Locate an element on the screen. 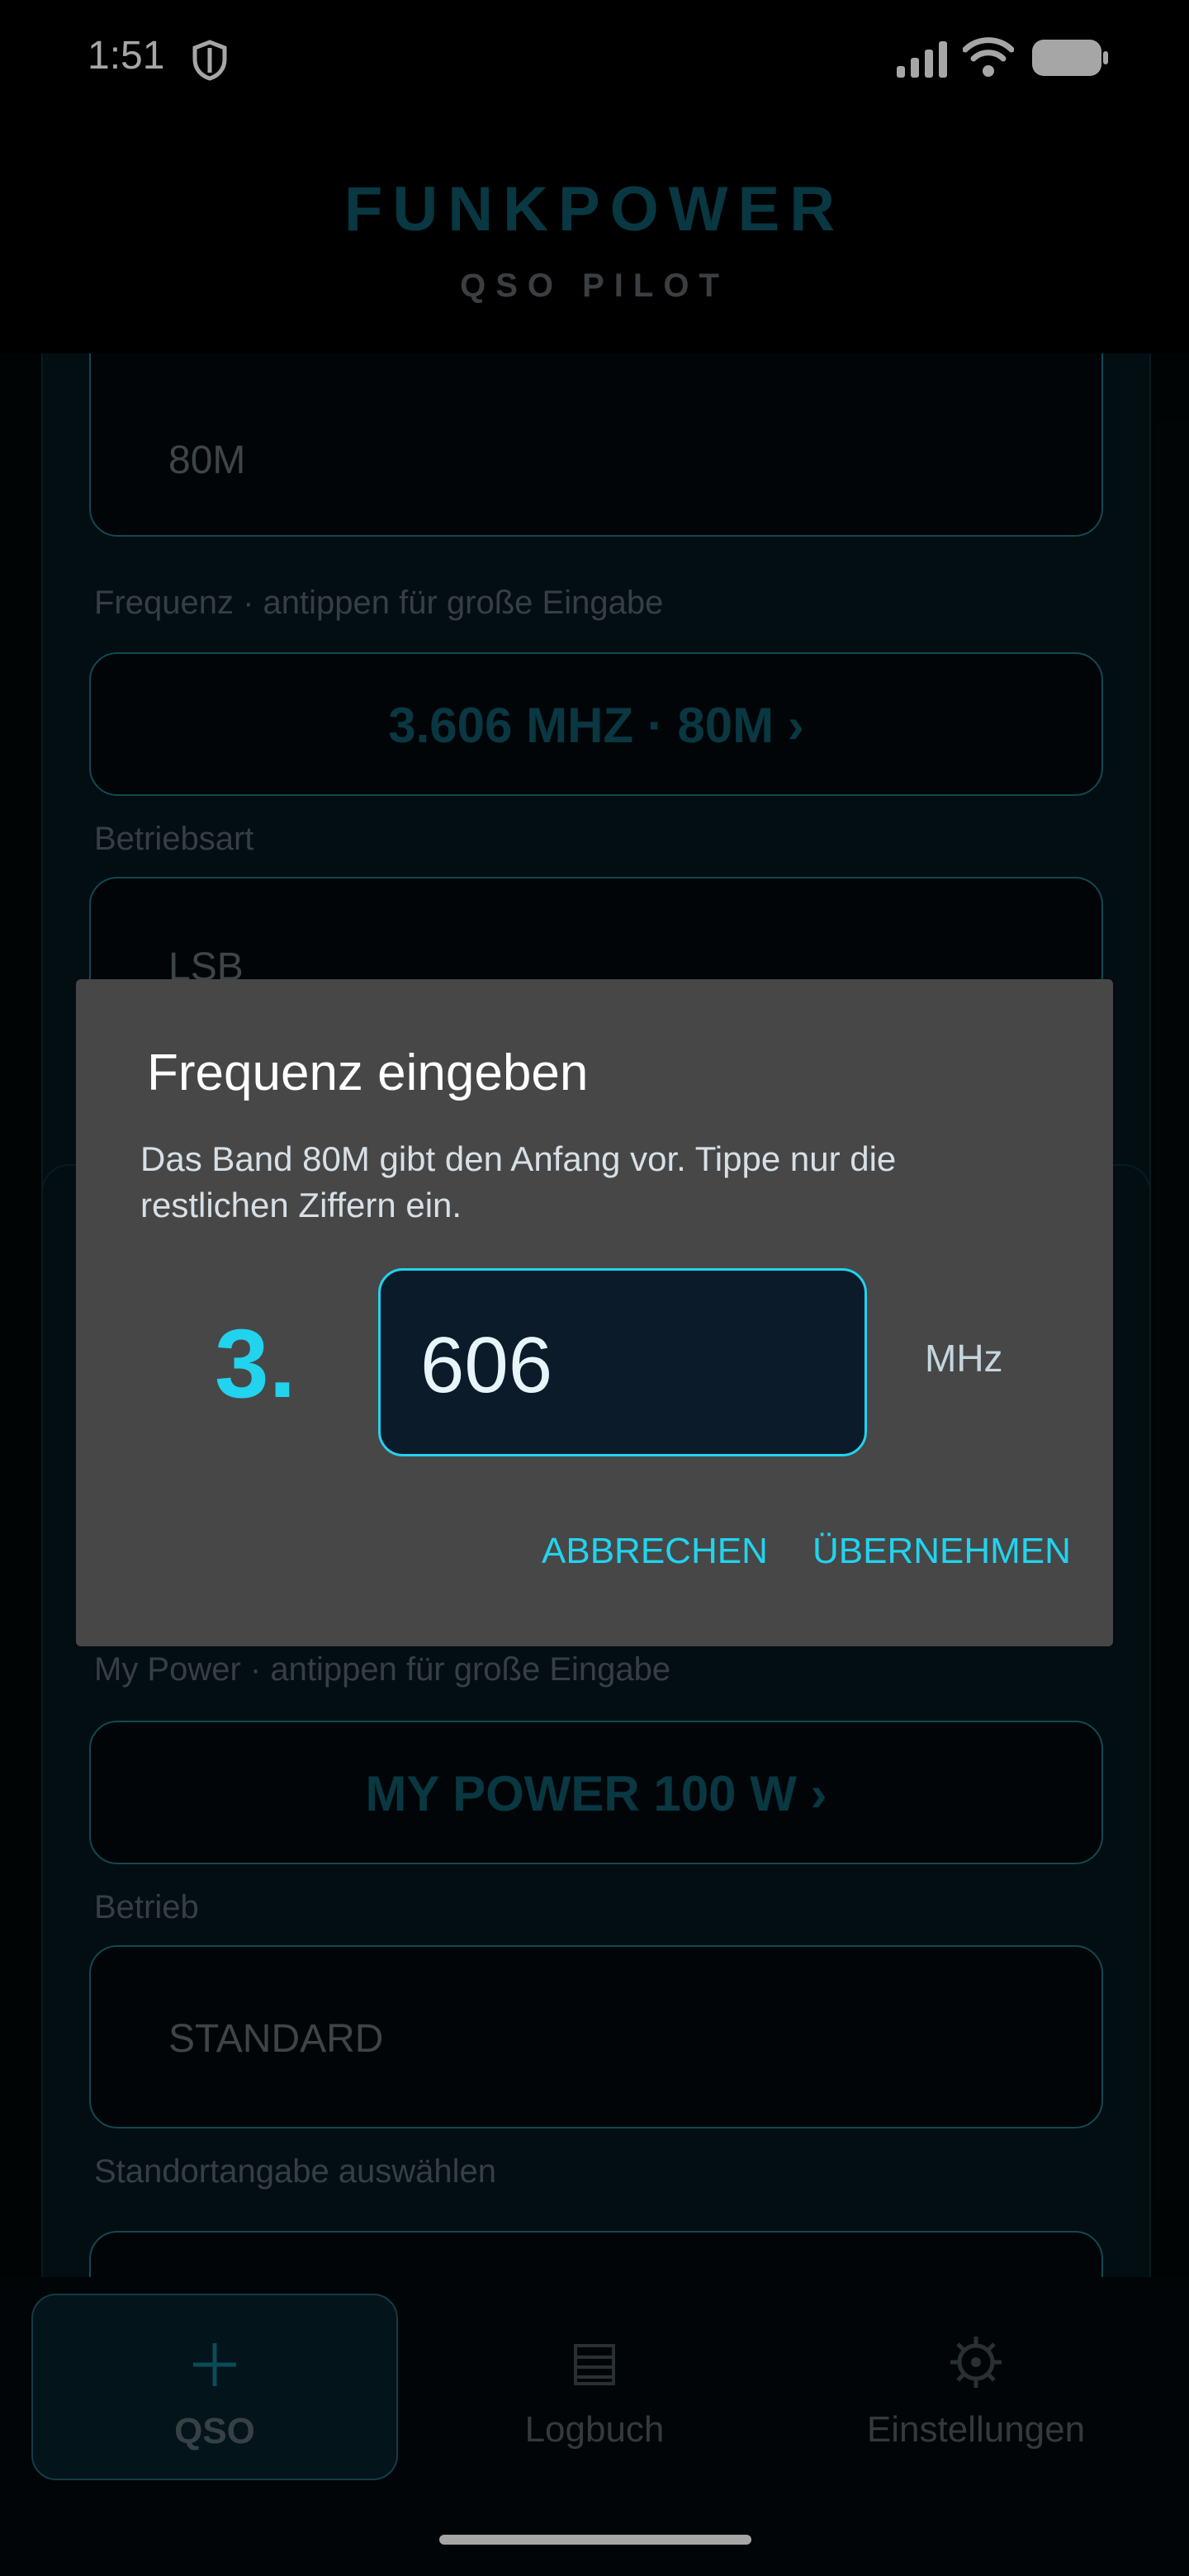 The image size is (1189, 2576). frequency-prefix: 3. is located at coordinates (255, 1363).